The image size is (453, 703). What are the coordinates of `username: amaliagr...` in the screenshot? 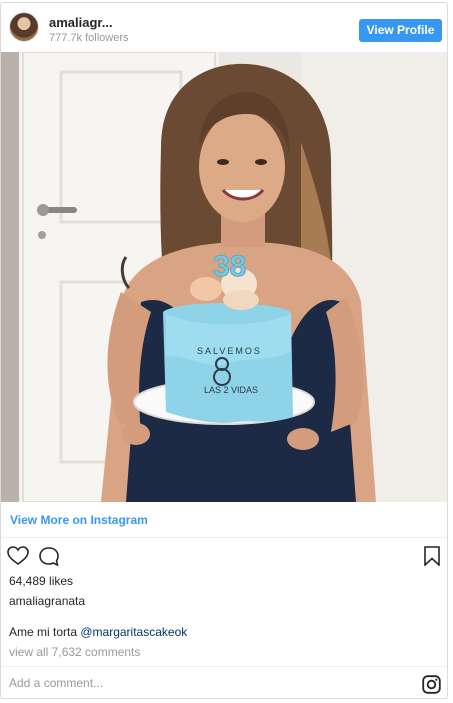 It's located at (81, 22).